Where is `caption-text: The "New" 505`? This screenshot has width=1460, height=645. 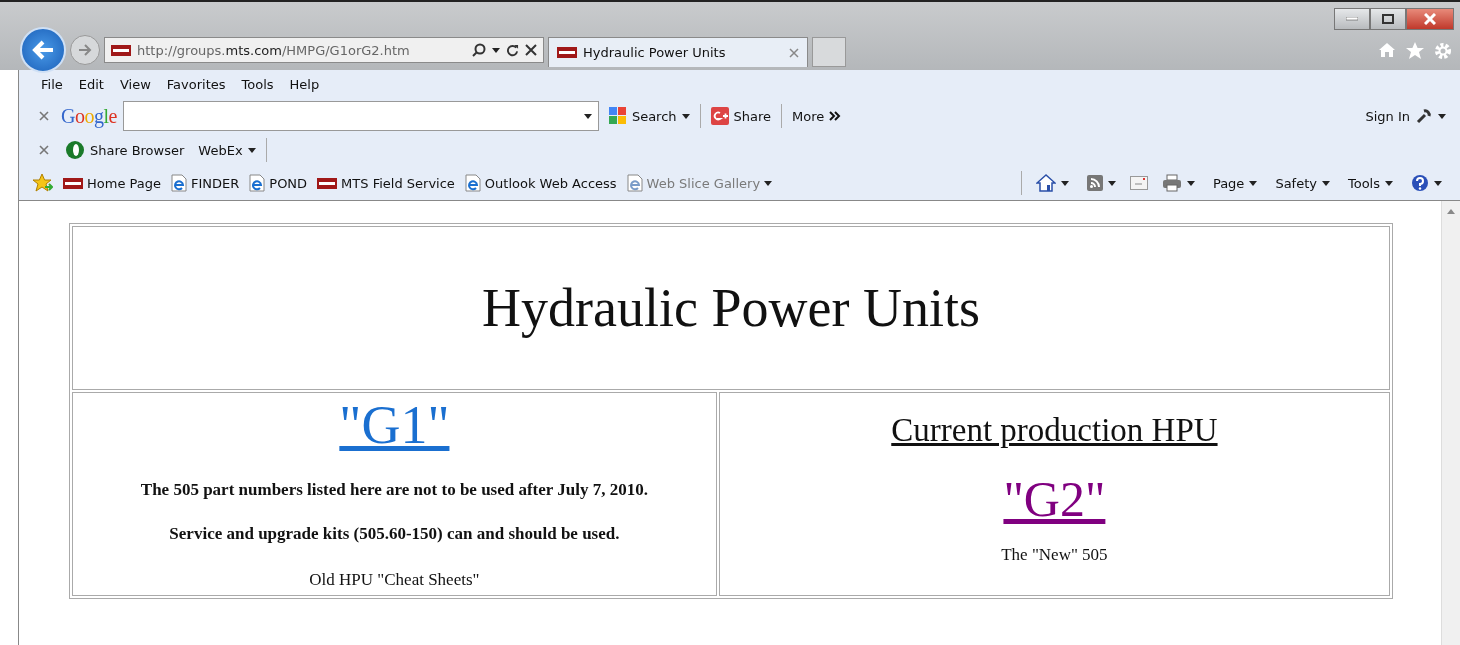 caption-text: The "New" 505 is located at coordinates (1054, 555).